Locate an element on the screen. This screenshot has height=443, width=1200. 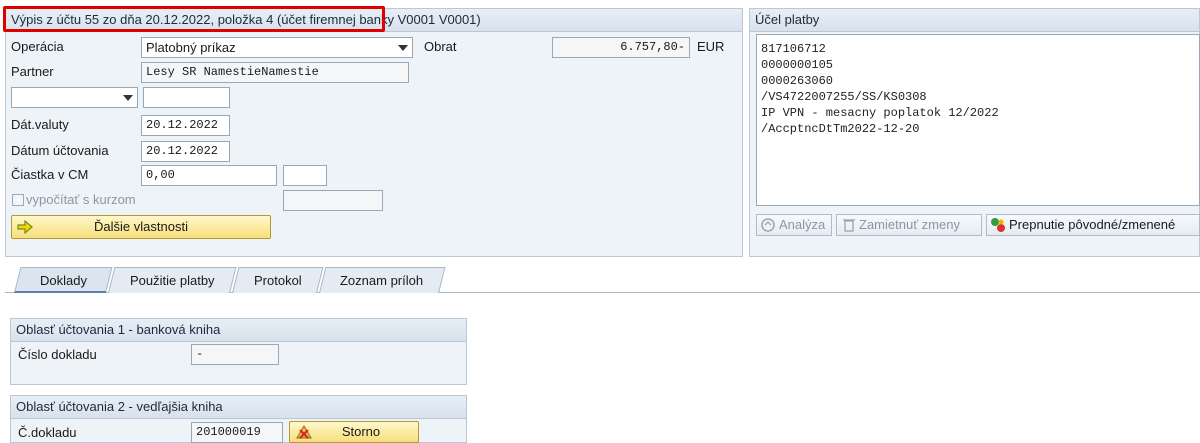
storno-icon is located at coordinates (304, 432).